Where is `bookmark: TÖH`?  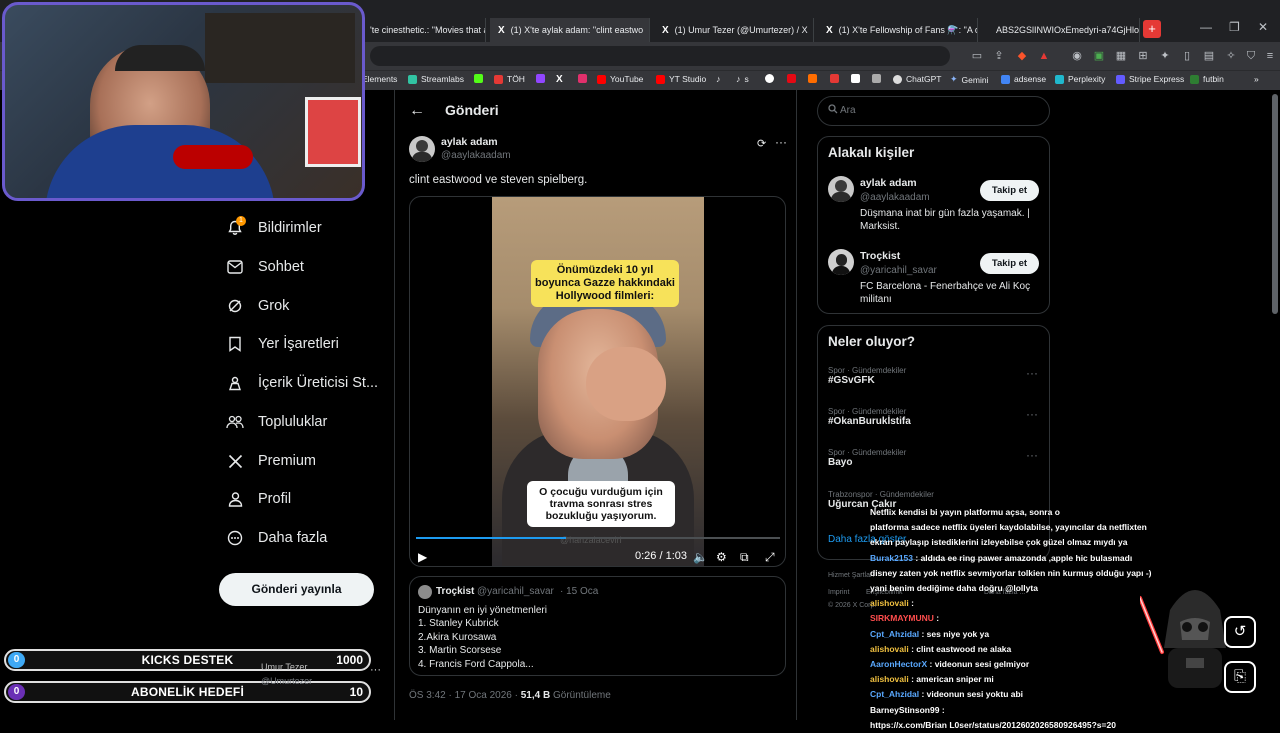 bookmark: TÖH is located at coordinates (509, 79).